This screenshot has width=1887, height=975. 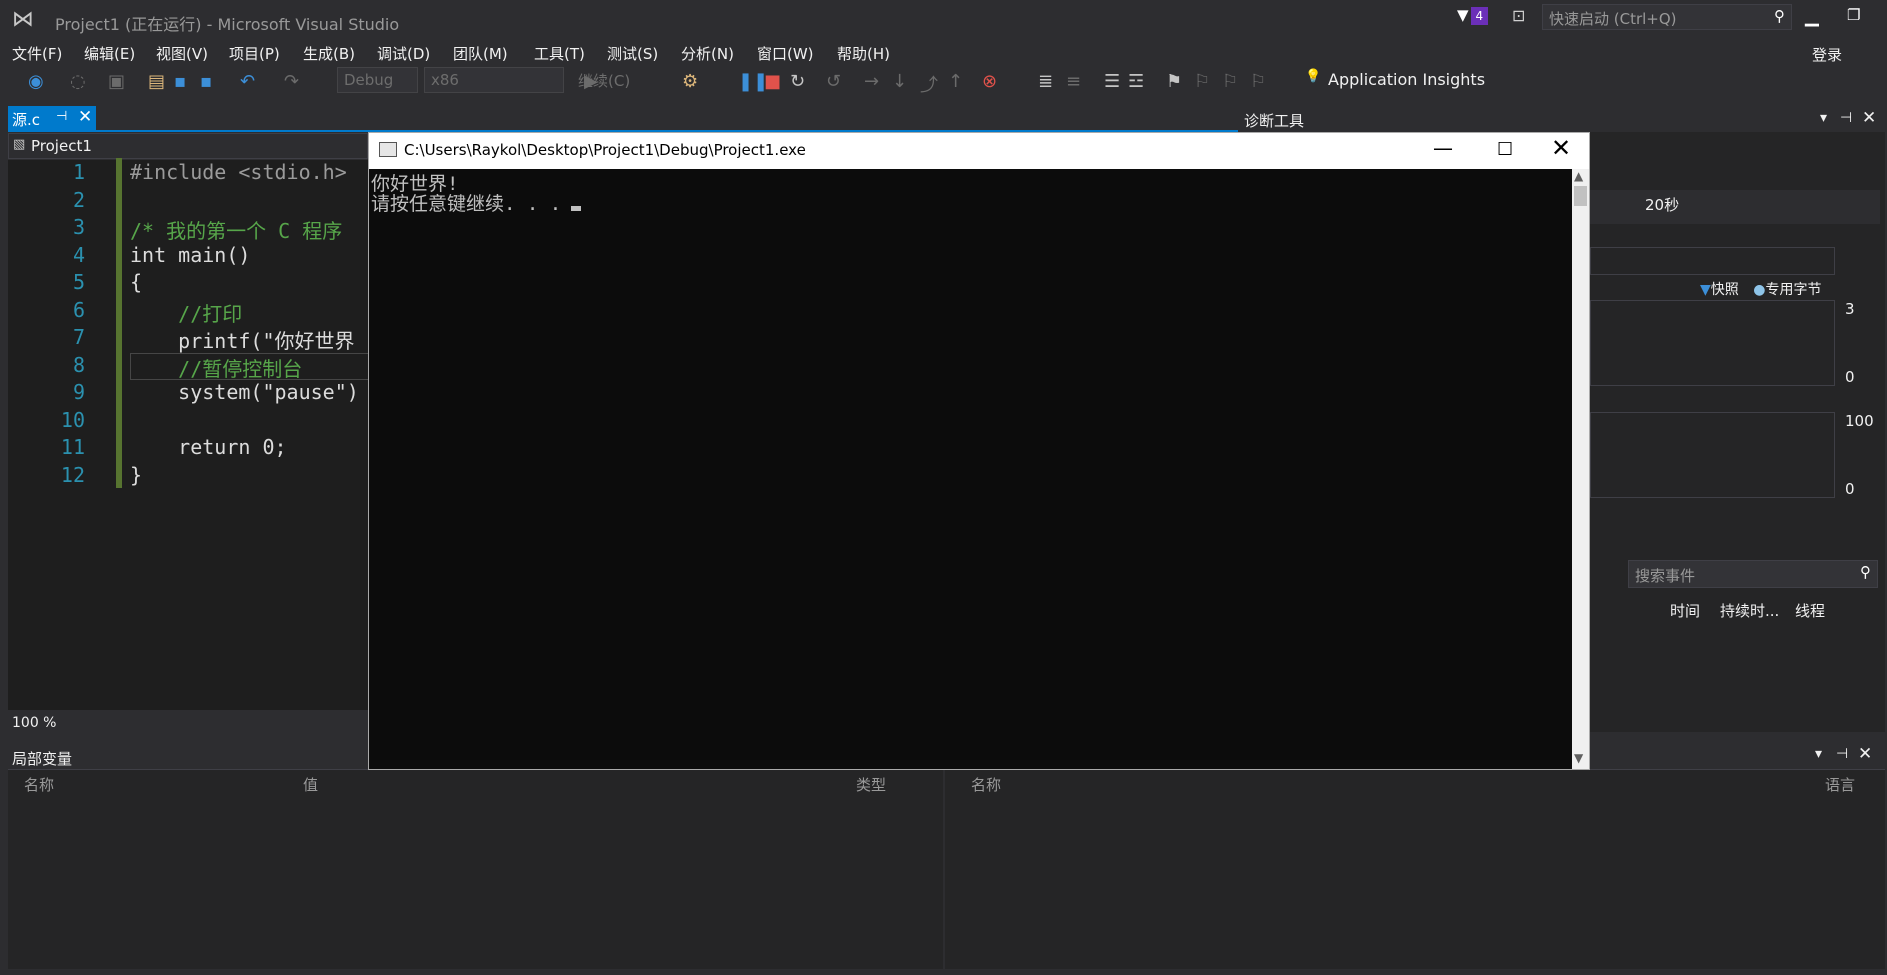 I want to click on continue-button: 继续(C), so click(x=604, y=80).